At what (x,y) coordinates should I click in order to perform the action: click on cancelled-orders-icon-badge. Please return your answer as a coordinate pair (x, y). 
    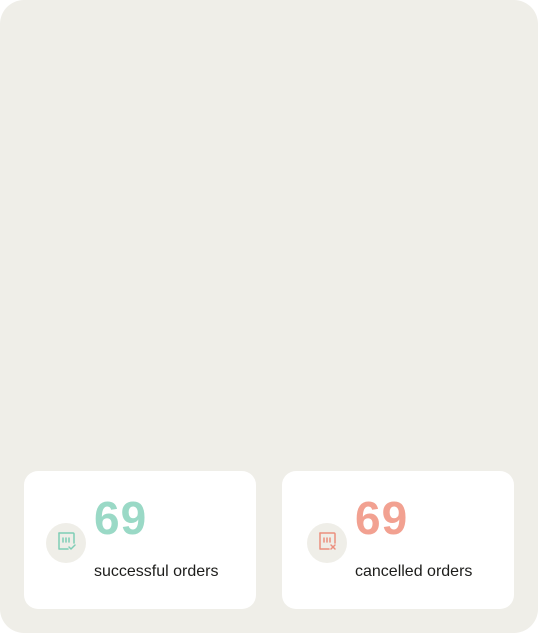
    Looking at the image, I should click on (327, 543).